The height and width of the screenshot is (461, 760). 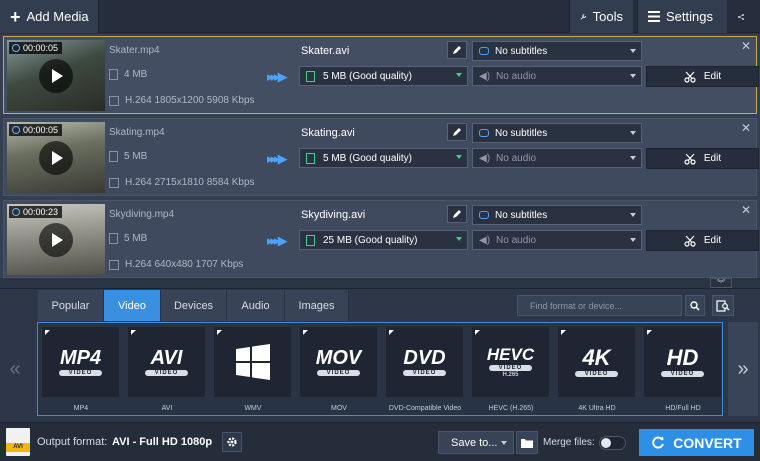 I want to click on output-format-label: Output format:, so click(x=72, y=442).